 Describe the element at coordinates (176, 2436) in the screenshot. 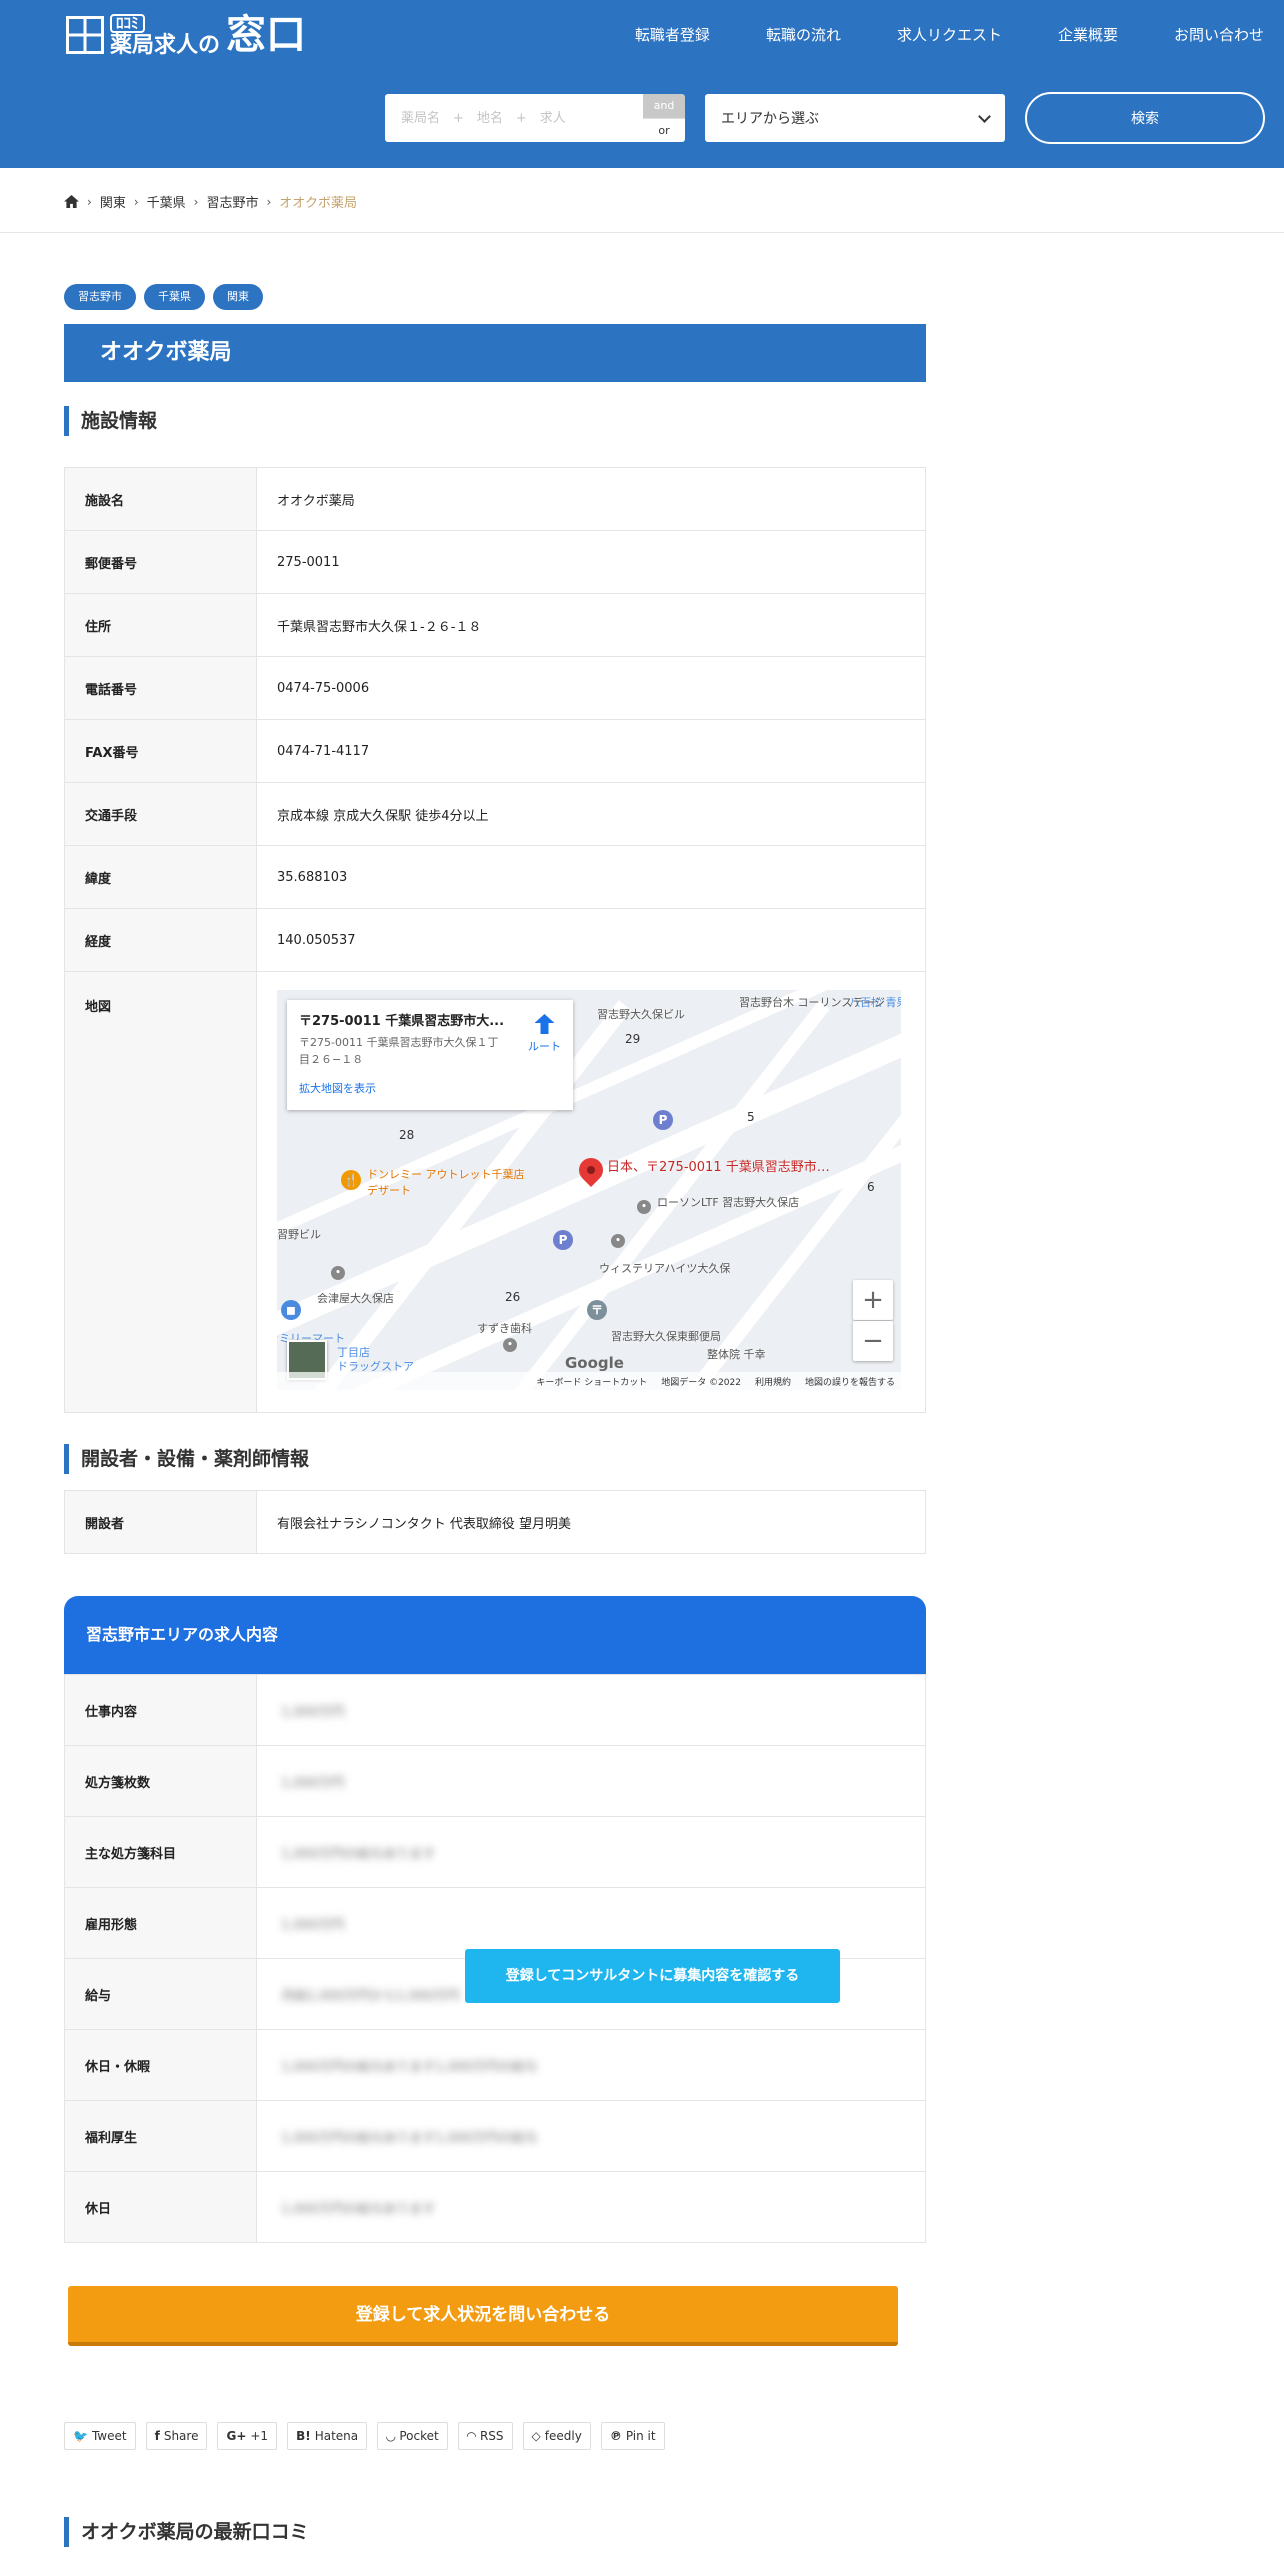

I see `facebook-share-button: f Share` at that location.